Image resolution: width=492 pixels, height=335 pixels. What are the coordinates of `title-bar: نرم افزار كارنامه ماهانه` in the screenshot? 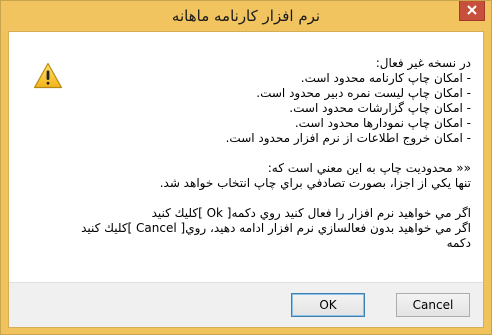 It's located at (246, 16).